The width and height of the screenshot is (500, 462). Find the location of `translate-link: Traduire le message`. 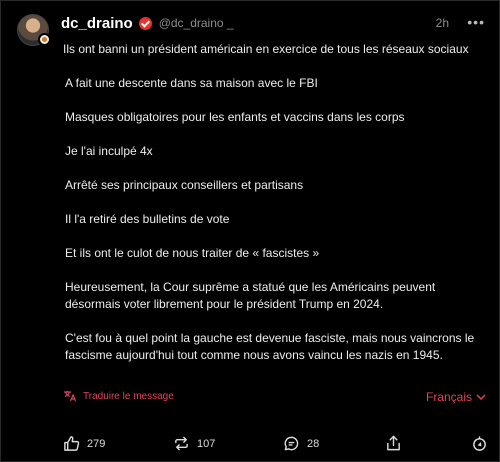

translate-link: Traduire le message is located at coordinates (118, 396).